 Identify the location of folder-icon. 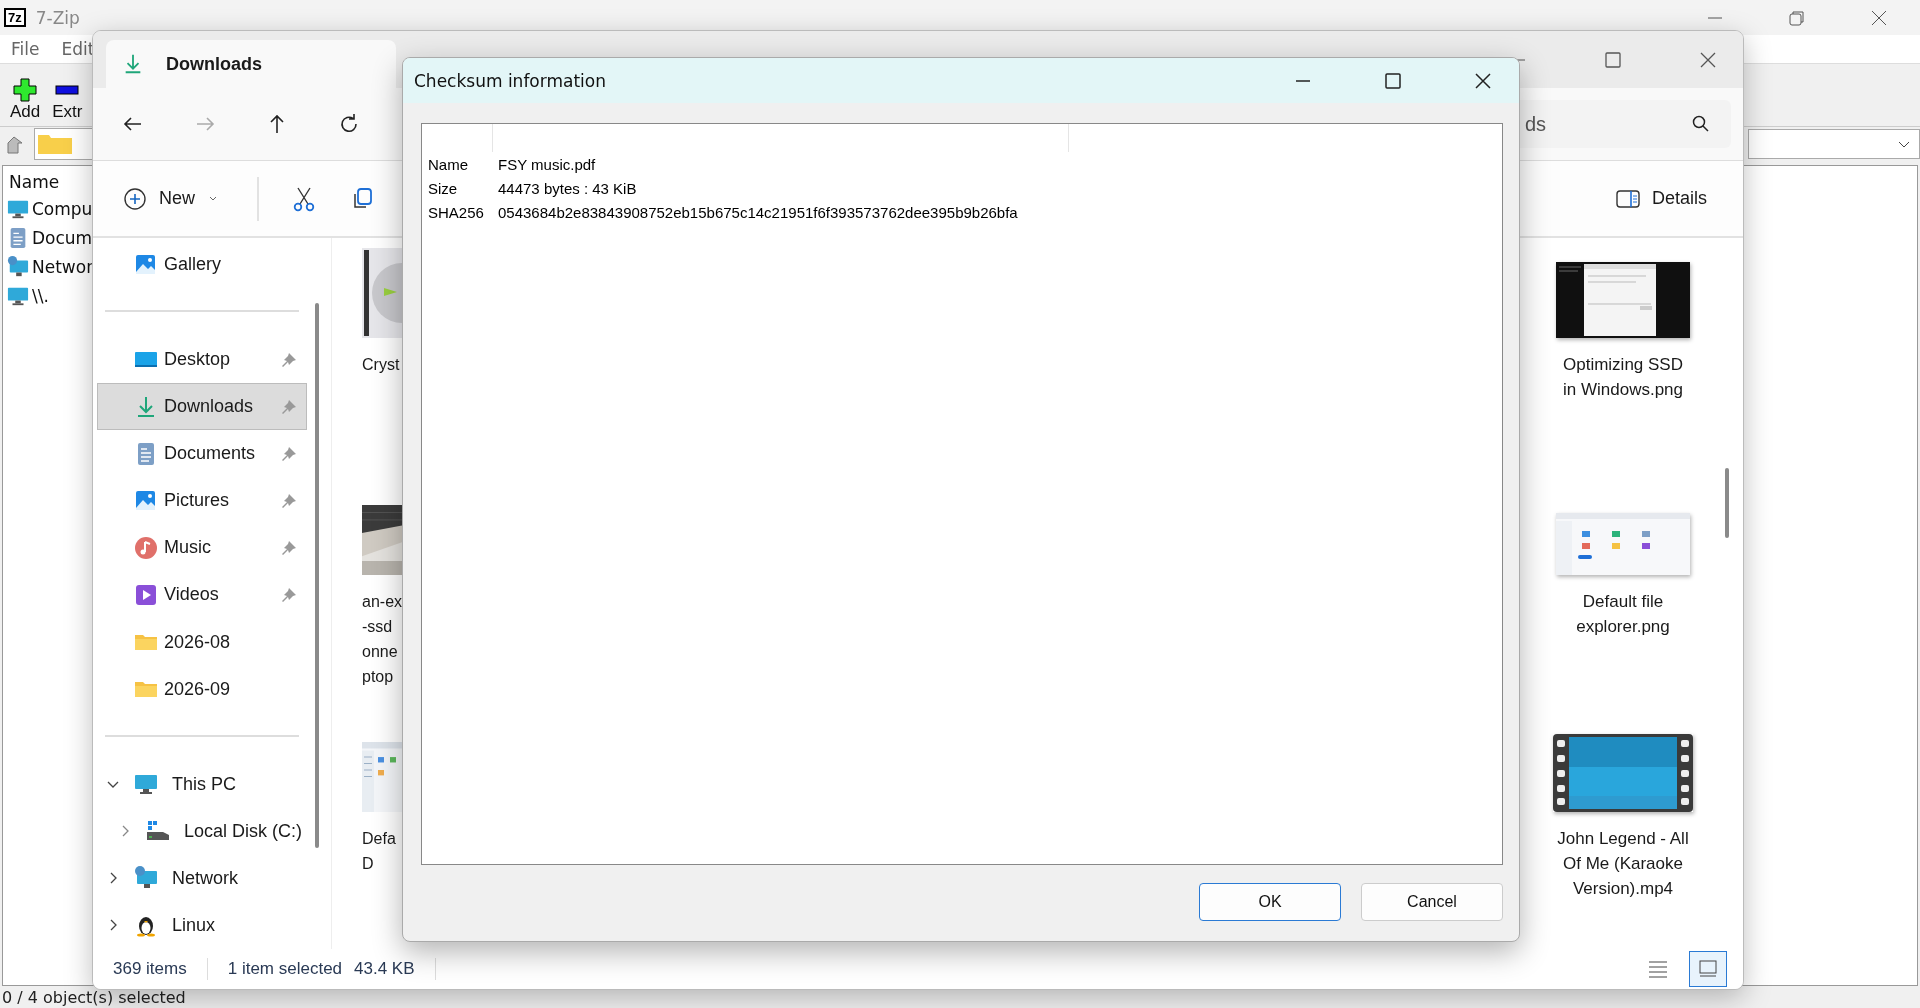
(55, 144).